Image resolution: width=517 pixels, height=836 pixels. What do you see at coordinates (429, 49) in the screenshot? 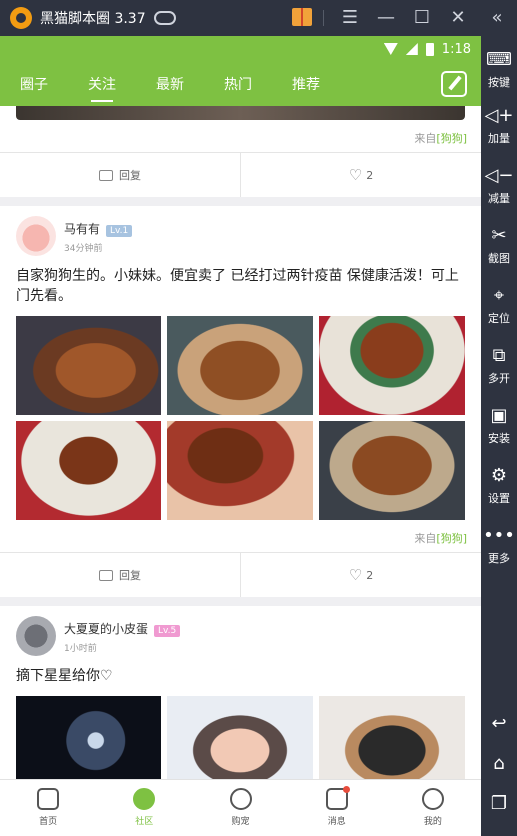
I see `battery-icon` at bounding box center [429, 49].